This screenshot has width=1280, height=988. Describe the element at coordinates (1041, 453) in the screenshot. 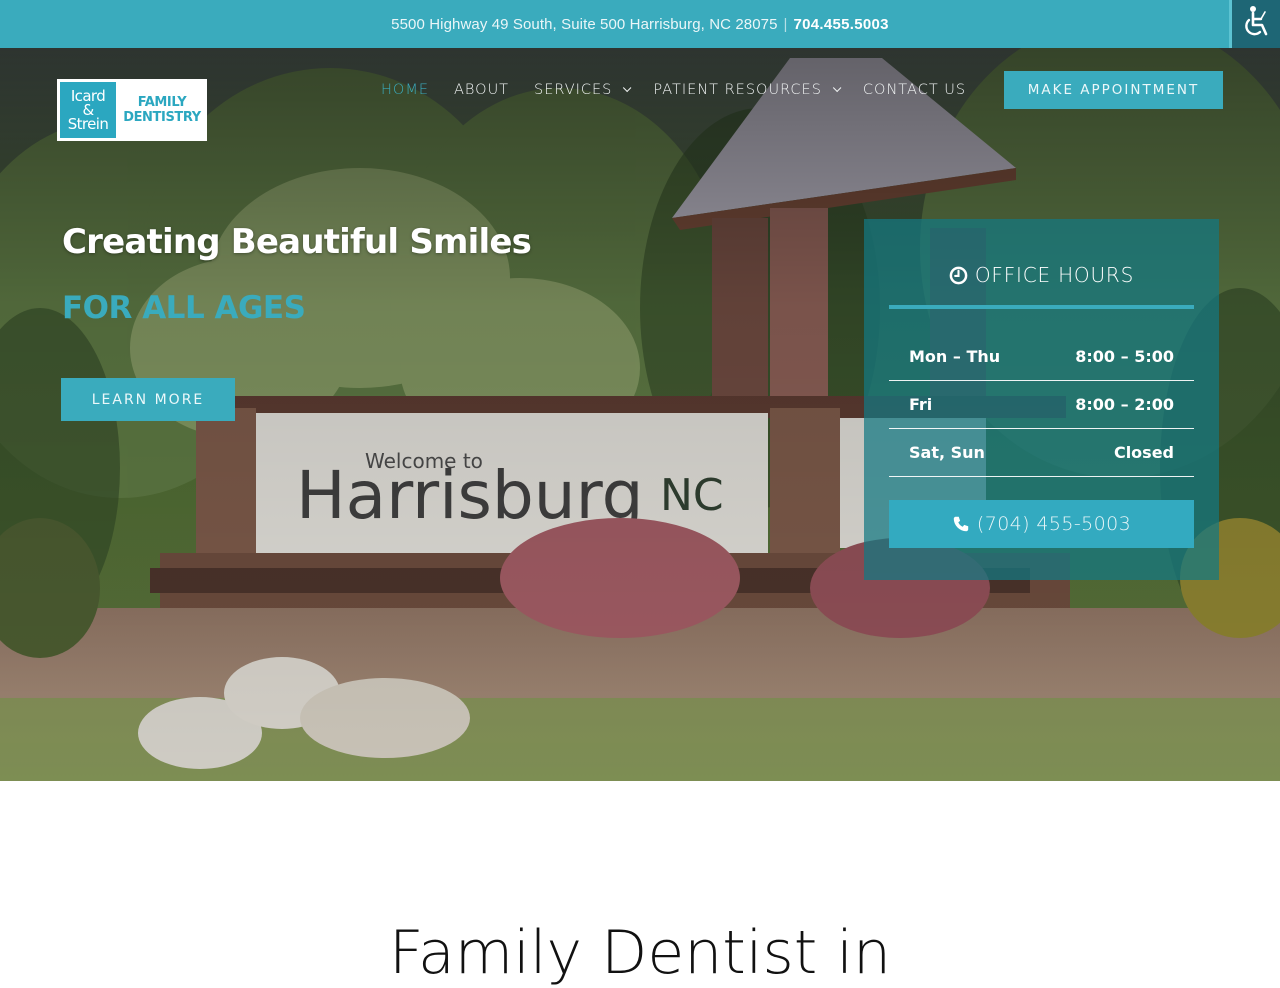

I see `hours-row: Sat, Sun Closed` at that location.